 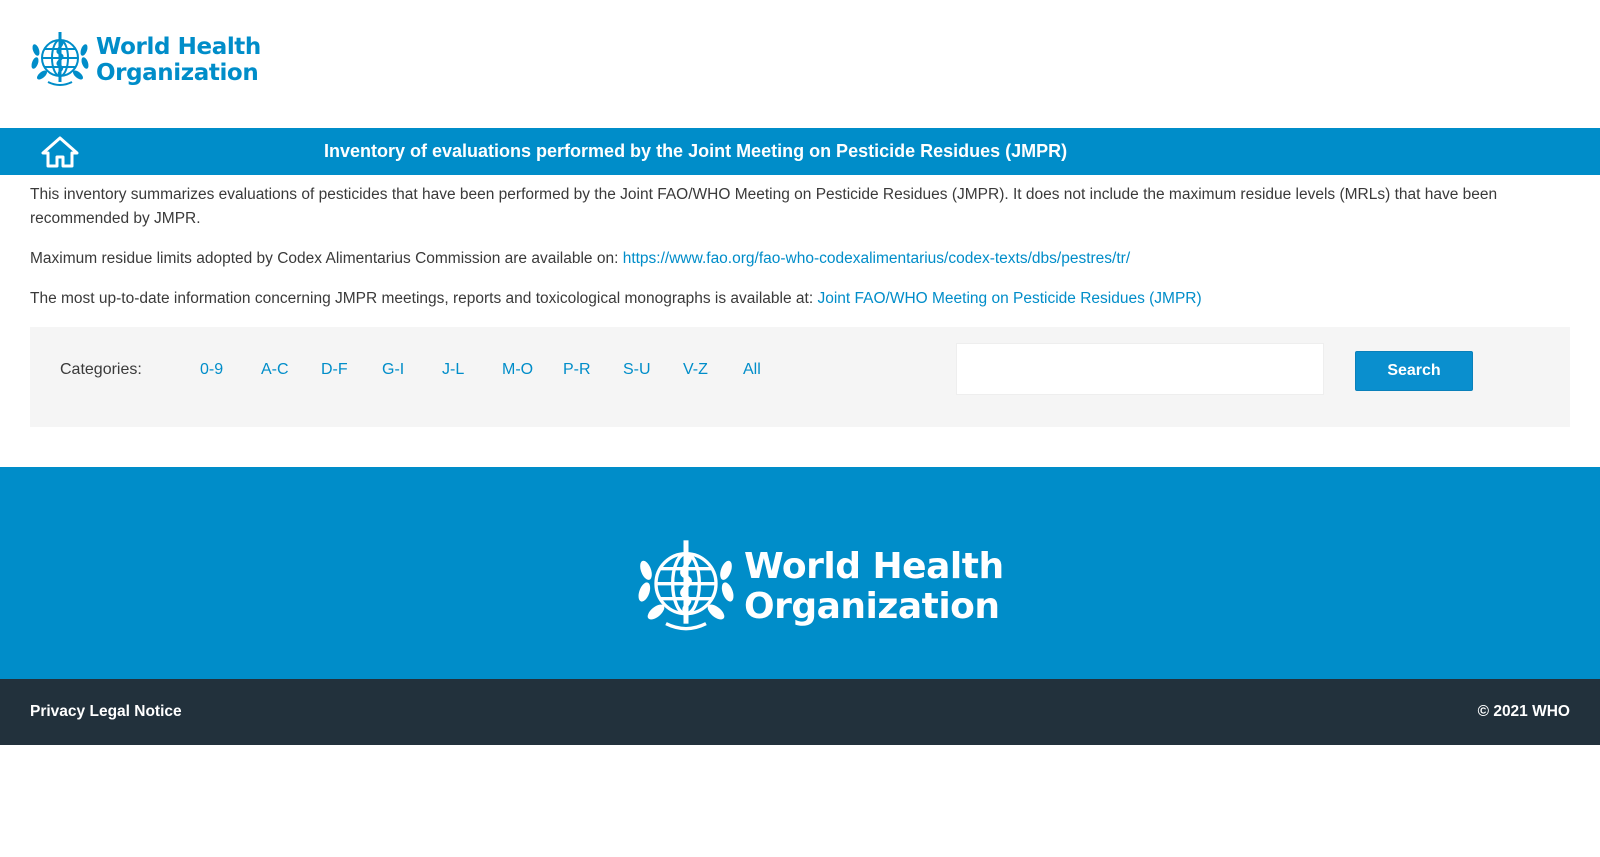 What do you see at coordinates (178, 47) in the screenshot?
I see `logo-line-1: World Health` at bounding box center [178, 47].